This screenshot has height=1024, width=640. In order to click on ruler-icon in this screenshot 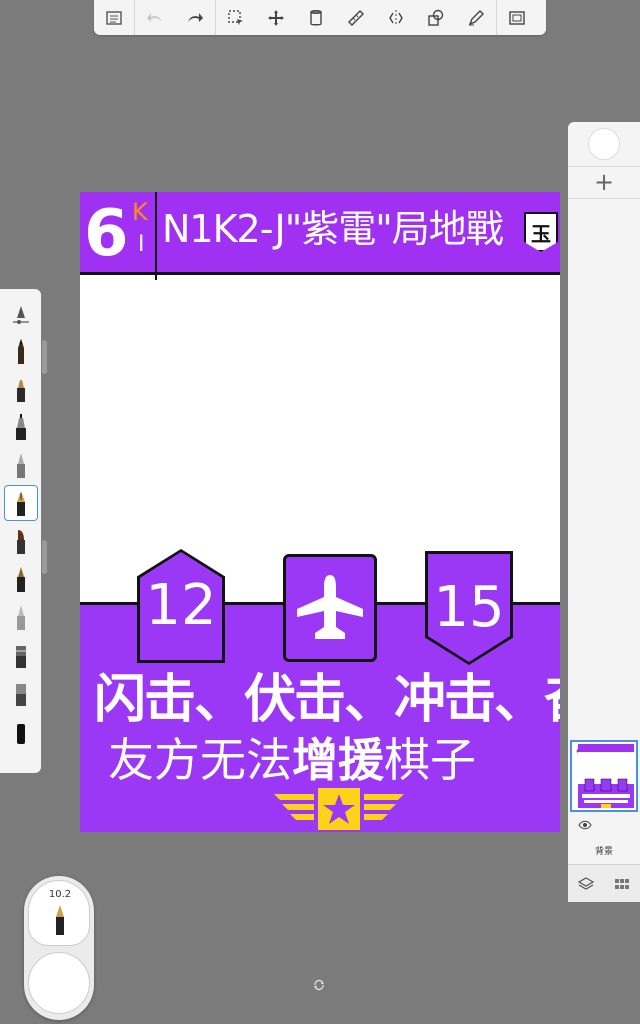, I will do `click(356, 17)`.